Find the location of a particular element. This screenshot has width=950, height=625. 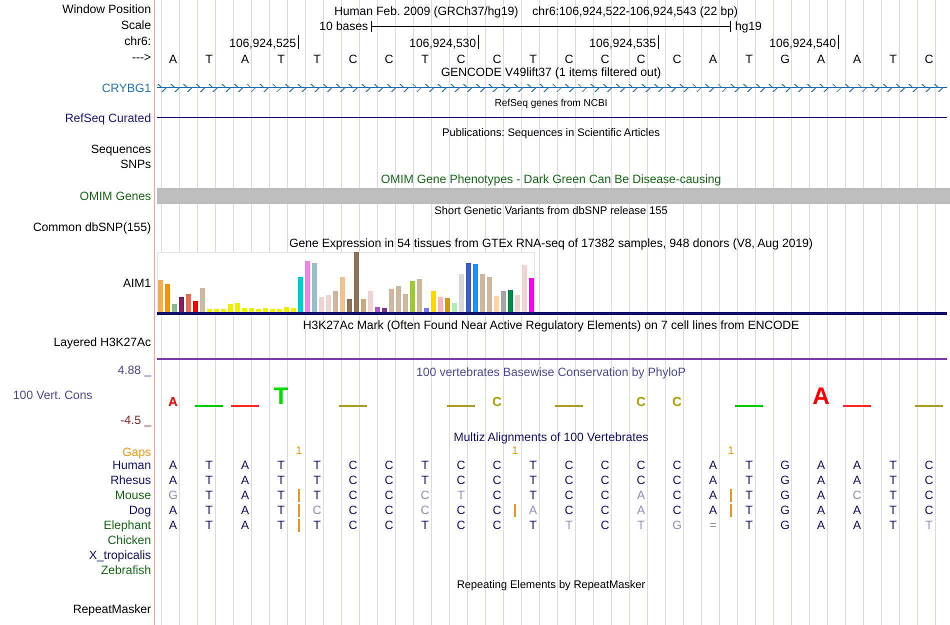

track-title: OMIM Gene Phenotypes - Dark Green Can Be Disease-causing is located at coordinates (551, 179).